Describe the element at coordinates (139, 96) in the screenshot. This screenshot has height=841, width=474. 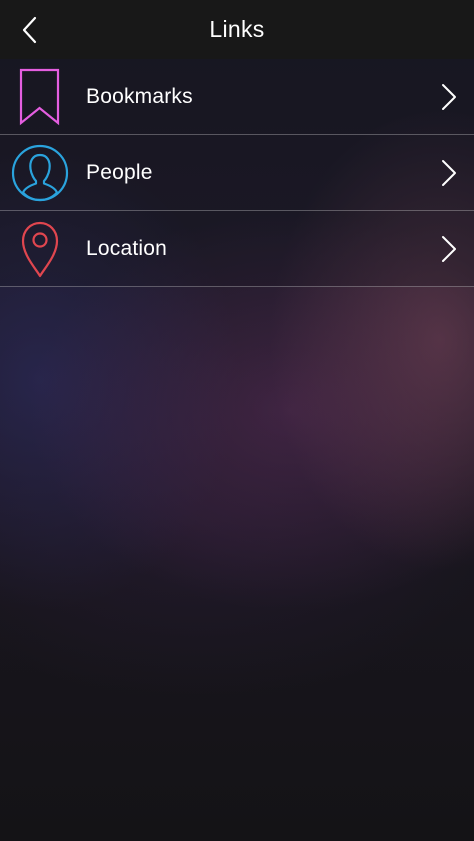
I see `link-label: Bookmarks` at that location.